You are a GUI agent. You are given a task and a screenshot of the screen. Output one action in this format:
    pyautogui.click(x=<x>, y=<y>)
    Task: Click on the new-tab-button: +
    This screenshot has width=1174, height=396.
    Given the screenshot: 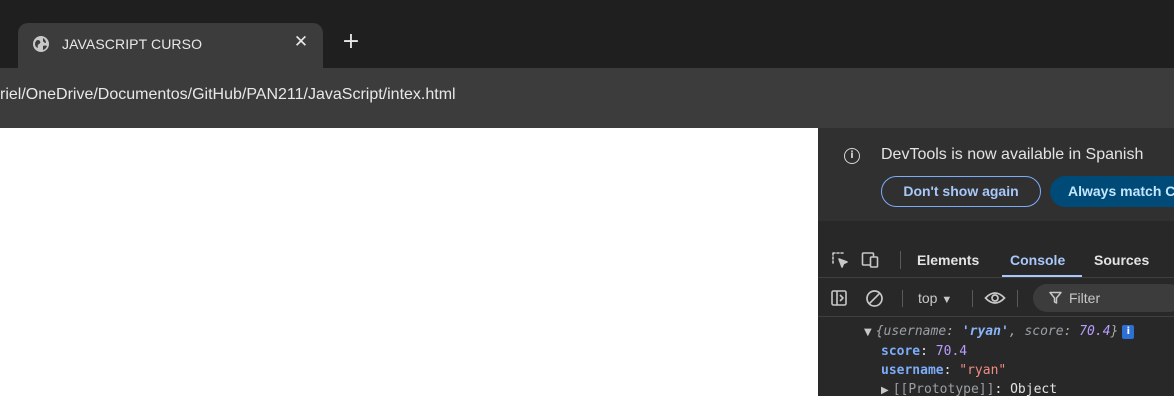 What is the action you would take?
    pyautogui.click(x=351, y=43)
    